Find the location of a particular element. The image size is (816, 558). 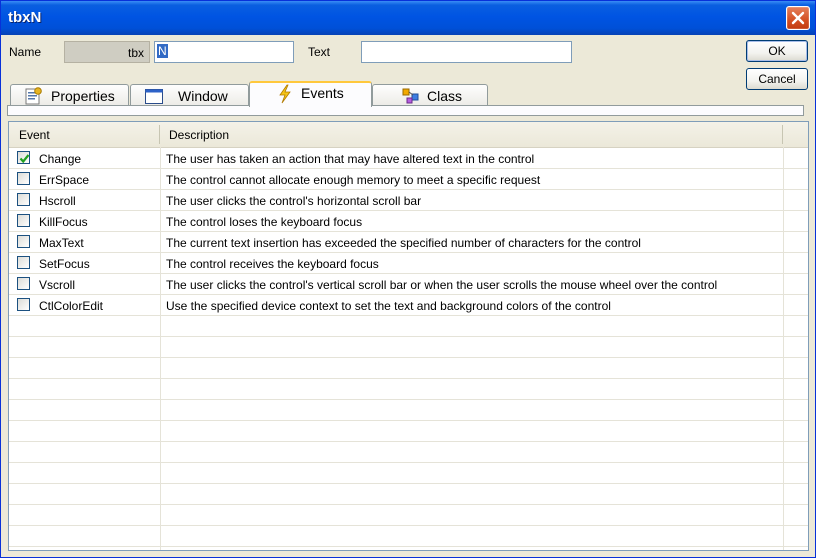

window-title: tbxN is located at coordinates (25, 17).